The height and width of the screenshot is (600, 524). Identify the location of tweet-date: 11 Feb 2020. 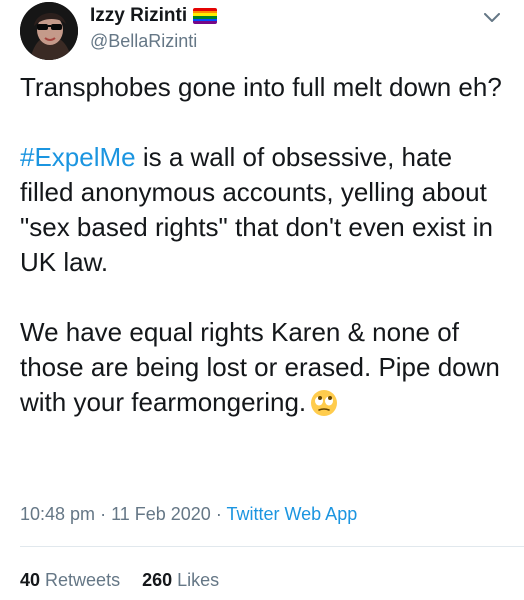
(161, 514).